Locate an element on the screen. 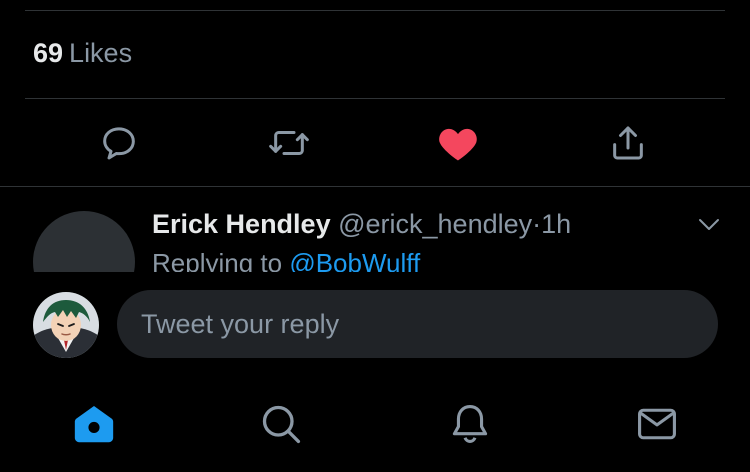  speech-bubble-icon is located at coordinates (119, 143).